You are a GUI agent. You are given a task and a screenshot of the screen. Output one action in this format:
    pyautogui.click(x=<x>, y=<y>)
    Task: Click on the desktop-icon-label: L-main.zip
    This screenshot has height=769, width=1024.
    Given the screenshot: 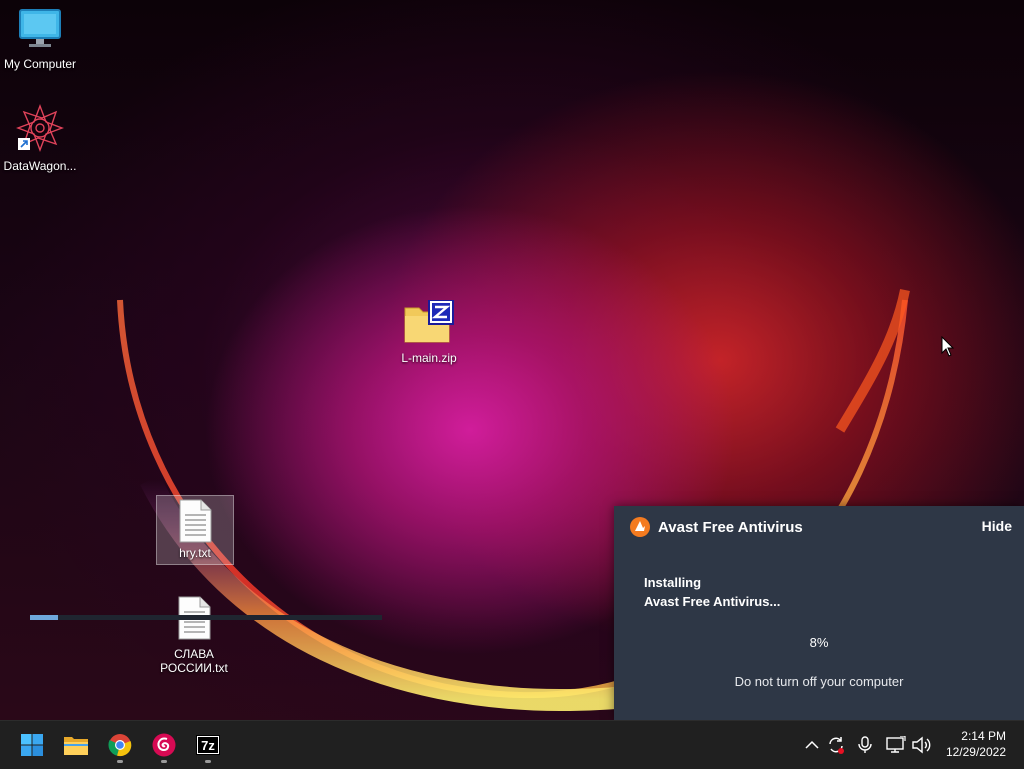 What is the action you would take?
    pyautogui.click(x=429, y=358)
    